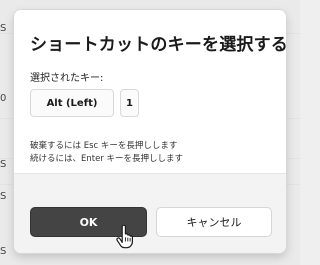  I want to click on selected-keys-label: 選択されたキー:, so click(67, 78).